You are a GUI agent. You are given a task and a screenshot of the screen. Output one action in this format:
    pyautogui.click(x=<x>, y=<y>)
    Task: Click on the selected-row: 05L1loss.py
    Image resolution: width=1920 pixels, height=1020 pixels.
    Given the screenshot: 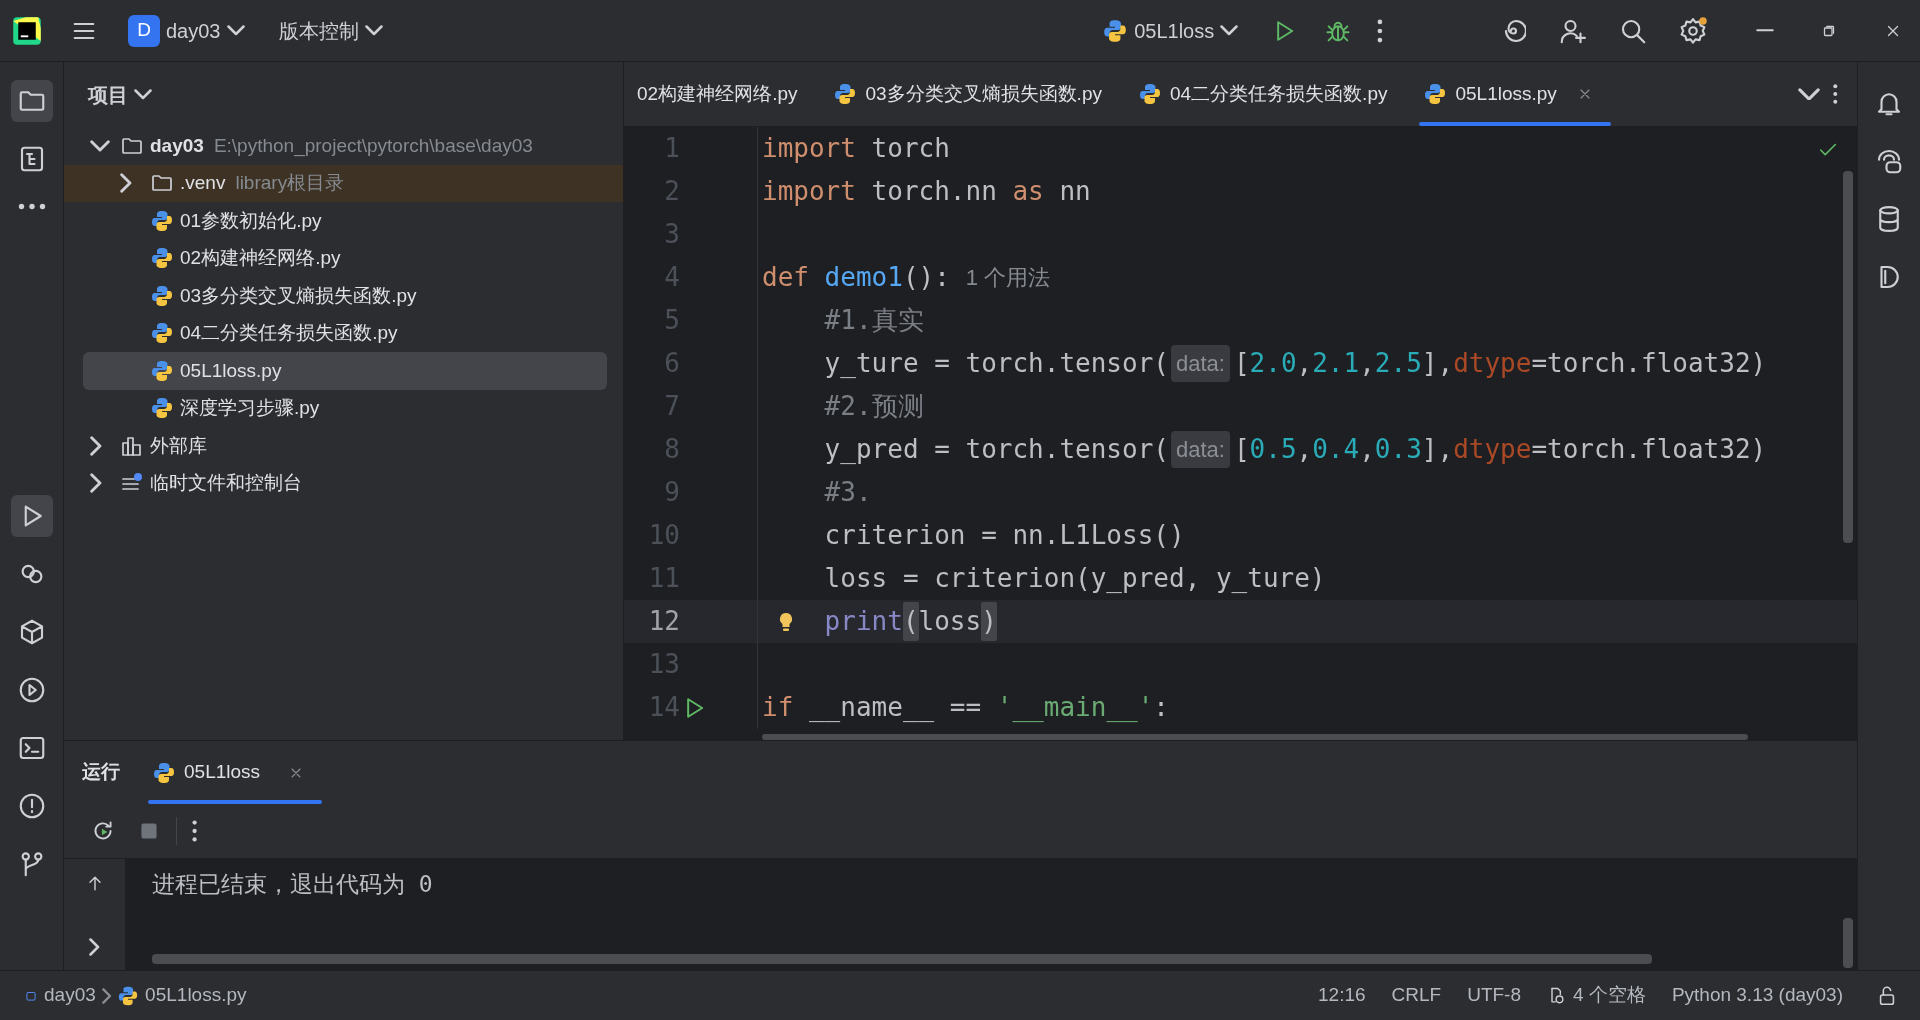 What is the action you would take?
    pyautogui.click(x=345, y=371)
    